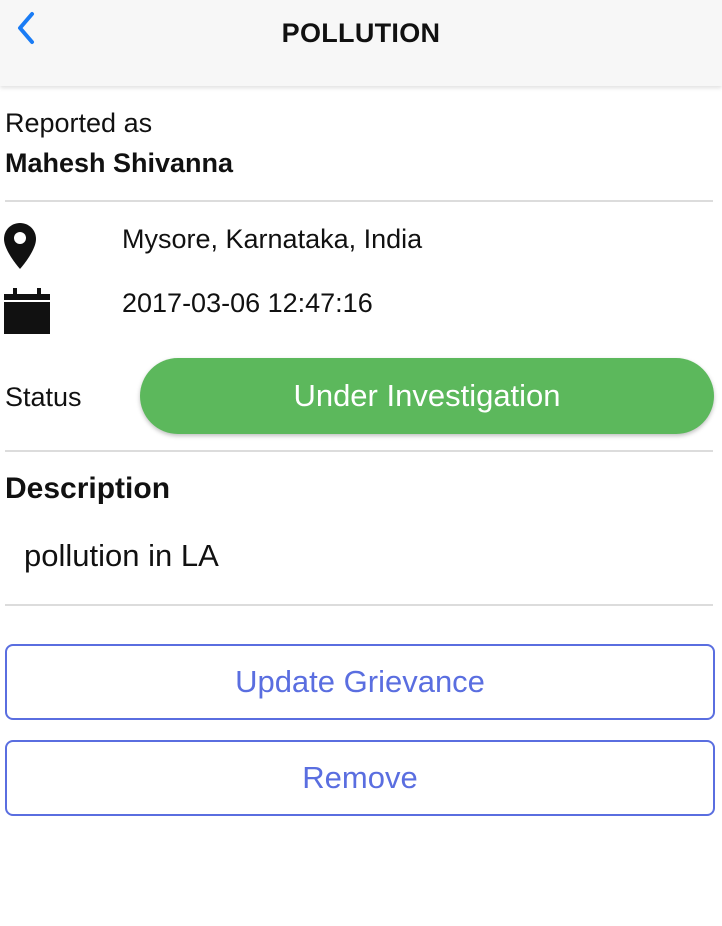  What do you see at coordinates (361, 33) in the screenshot?
I see `page-title: POLLUTION` at bounding box center [361, 33].